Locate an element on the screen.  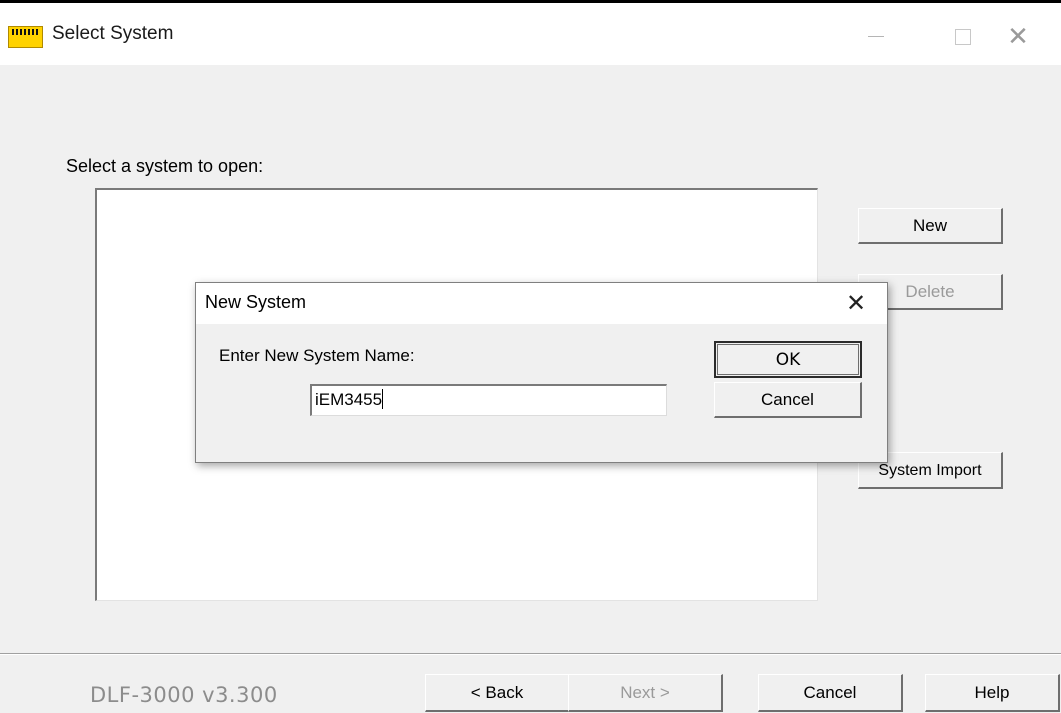
close-icon: ✕ is located at coordinates (1018, 36).